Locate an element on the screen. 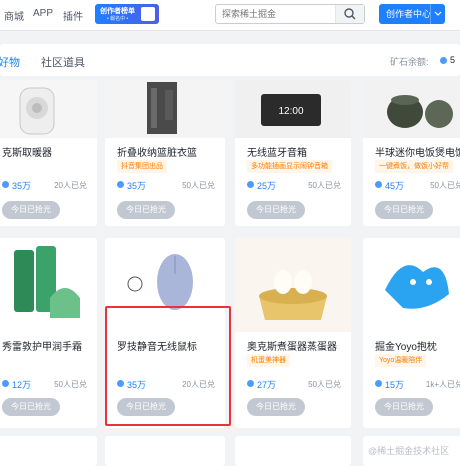 This screenshot has width=460, height=466. redeemed-count: 1k+人已兑 is located at coordinates (442, 384).